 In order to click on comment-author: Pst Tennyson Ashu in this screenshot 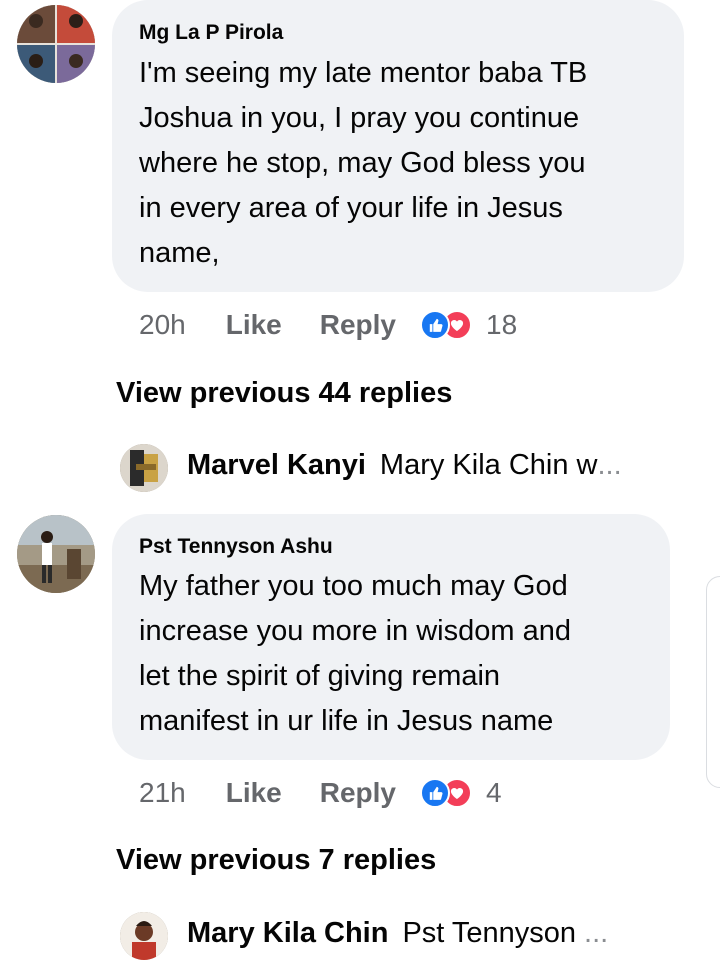, I will do `click(236, 547)`.